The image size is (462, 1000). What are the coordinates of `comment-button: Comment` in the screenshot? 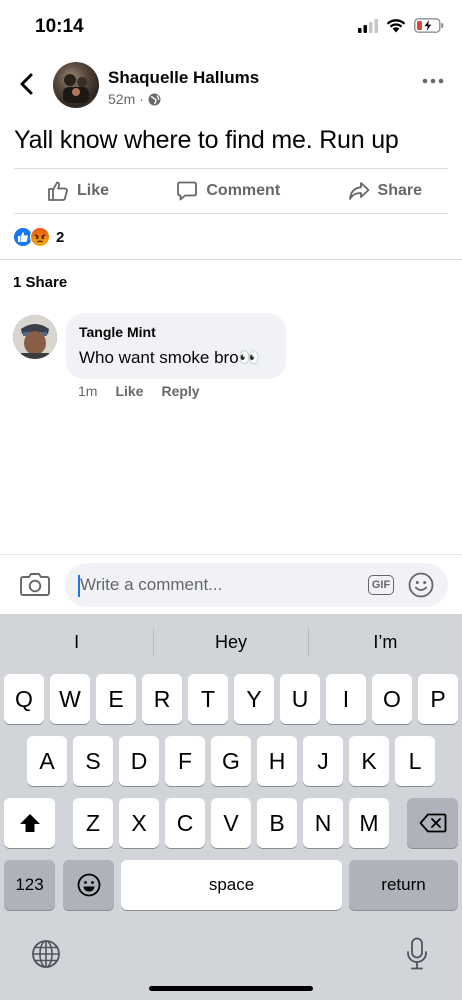 It's located at (228, 191).